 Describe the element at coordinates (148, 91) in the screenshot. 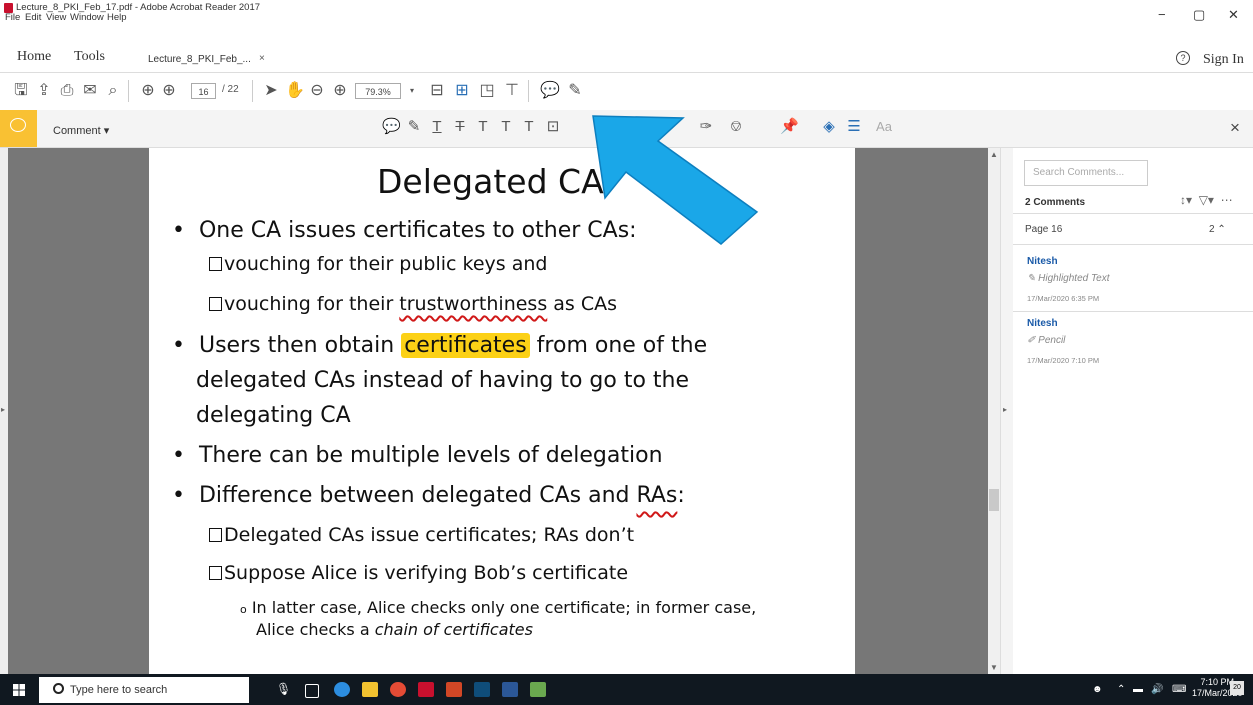

I see `previous-page-icon: ⊕` at that location.